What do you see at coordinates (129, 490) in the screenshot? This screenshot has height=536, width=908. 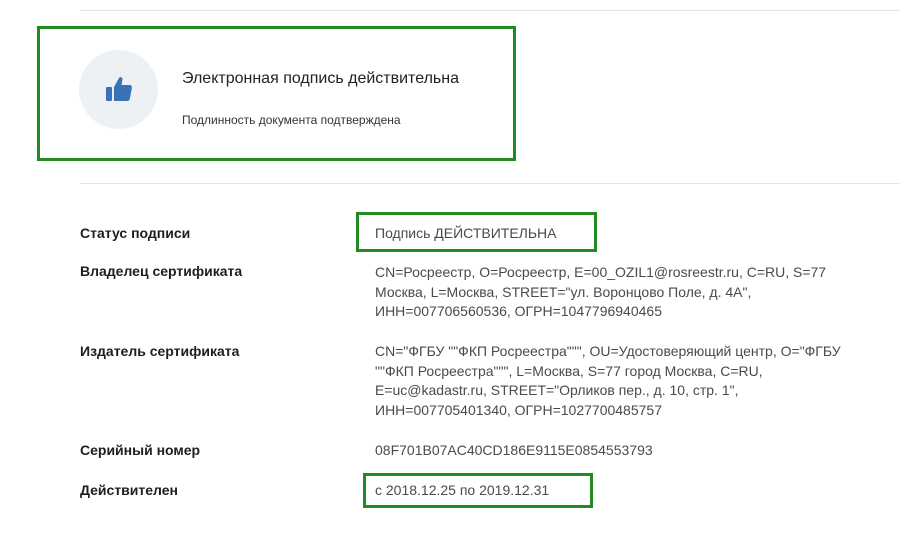 I see `validity-label: Действителен` at bounding box center [129, 490].